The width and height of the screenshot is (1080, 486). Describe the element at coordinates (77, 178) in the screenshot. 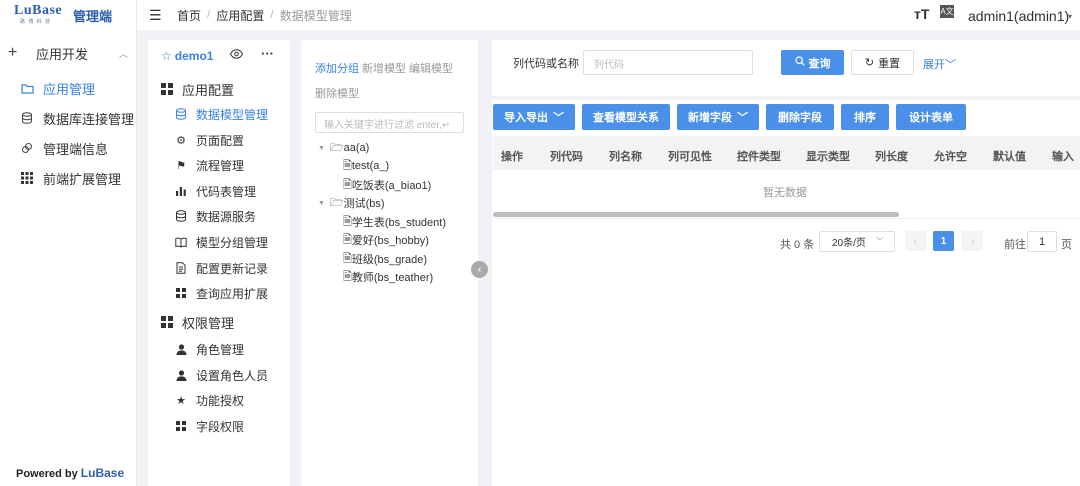

I see `nav-item-frontend-ext: 前端扩展管理` at that location.